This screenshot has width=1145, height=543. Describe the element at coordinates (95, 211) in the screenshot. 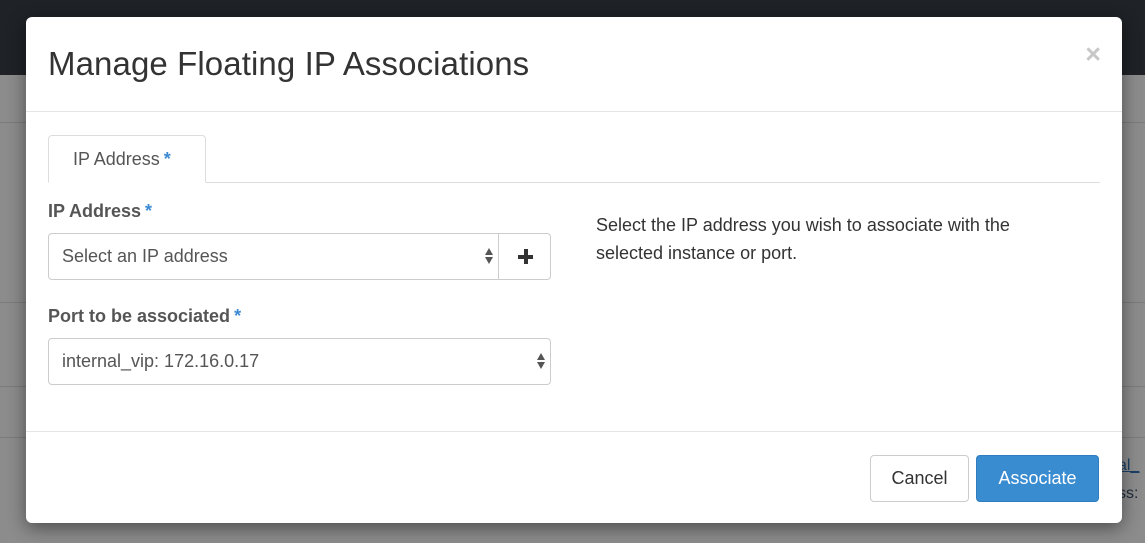

I see `ip-address-label-text: IP Address` at that location.